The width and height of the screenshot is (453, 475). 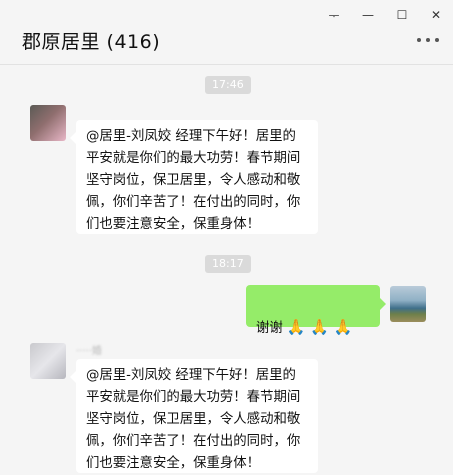 What do you see at coordinates (334, 15) in the screenshot?
I see `pin-icon: ᅮ` at bounding box center [334, 15].